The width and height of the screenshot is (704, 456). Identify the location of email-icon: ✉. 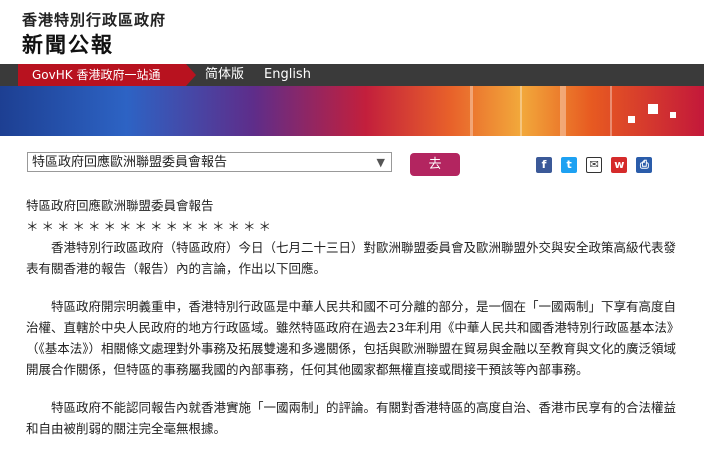
(594, 165).